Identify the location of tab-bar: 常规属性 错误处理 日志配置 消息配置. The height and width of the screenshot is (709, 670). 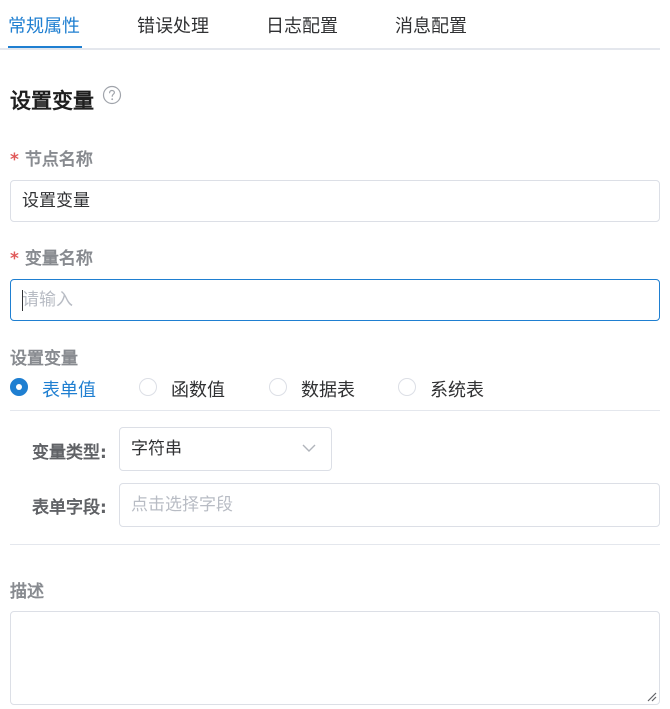
(330, 25).